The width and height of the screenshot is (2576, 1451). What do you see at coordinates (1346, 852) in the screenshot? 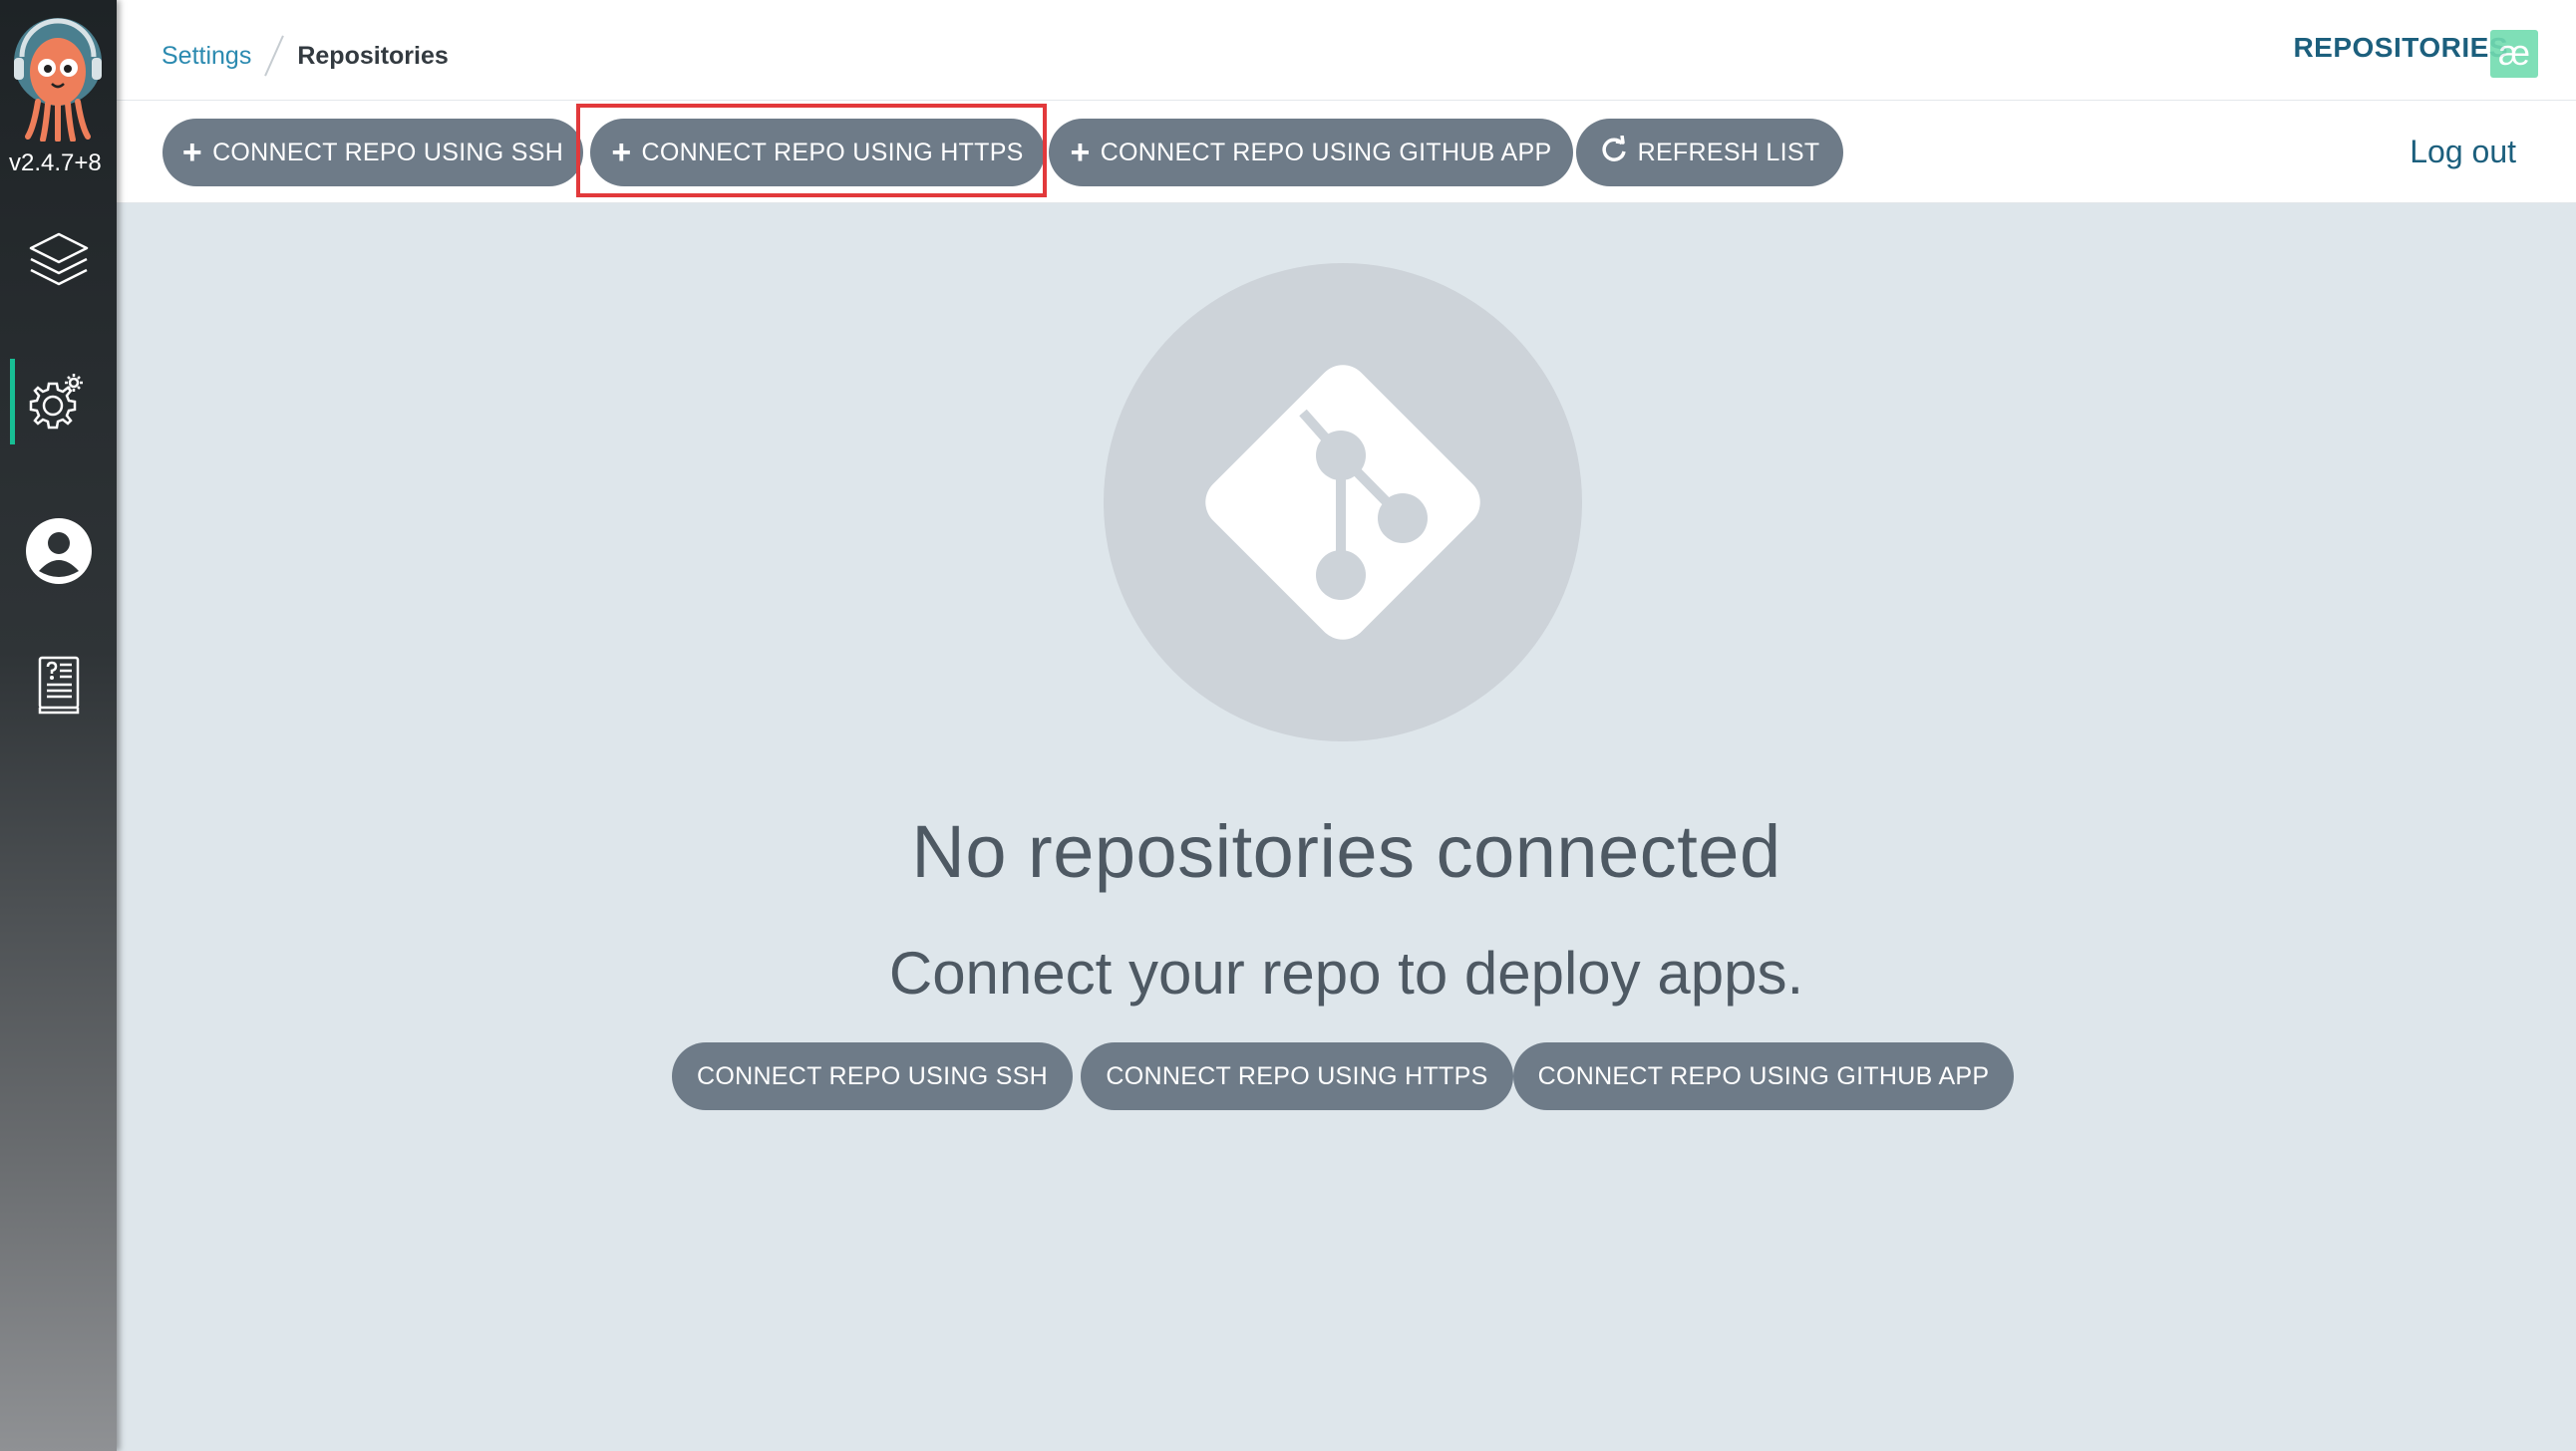
I see `empty-state-title: No repositories connected` at bounding box center [1346, 852].